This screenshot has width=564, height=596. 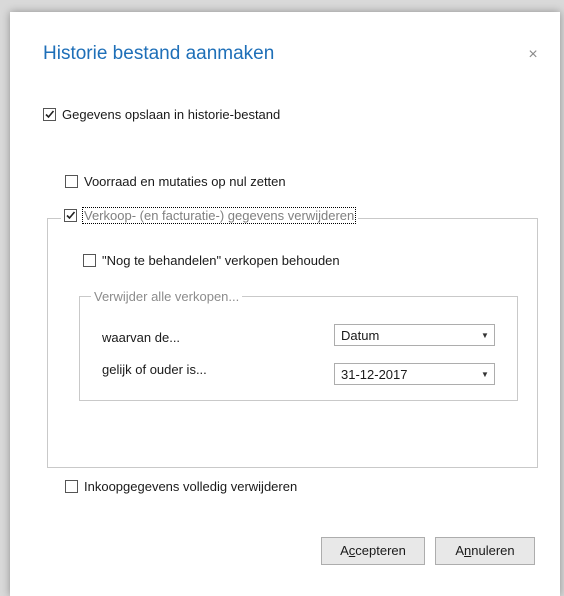 I want to click on close-icon: ×, so click(x=533, y=55).